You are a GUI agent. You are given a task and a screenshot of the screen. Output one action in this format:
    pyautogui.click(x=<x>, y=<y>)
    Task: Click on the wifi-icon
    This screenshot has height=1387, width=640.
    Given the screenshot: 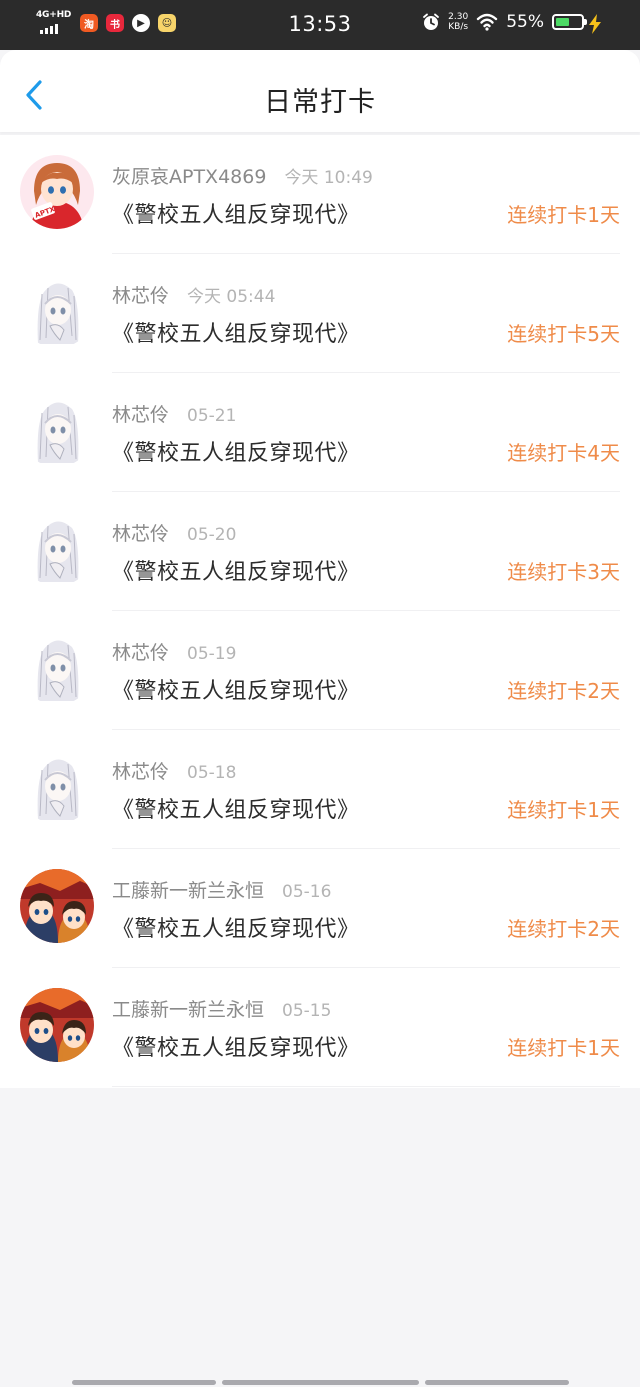 What is the action you would take?
    pyautogui.click(x=487, y=22)
    